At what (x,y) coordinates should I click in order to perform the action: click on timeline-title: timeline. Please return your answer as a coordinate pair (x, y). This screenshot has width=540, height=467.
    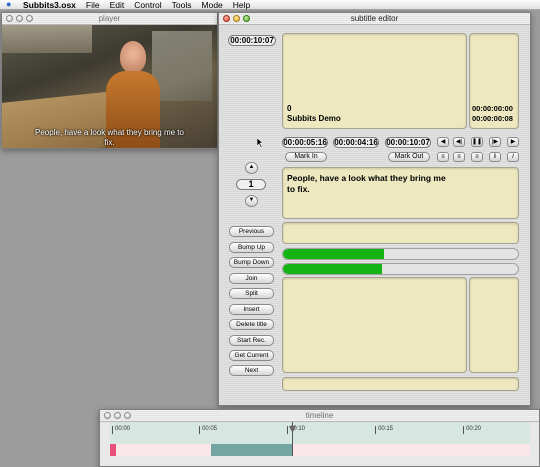
    Looking at the image, I should click on (319, 415).